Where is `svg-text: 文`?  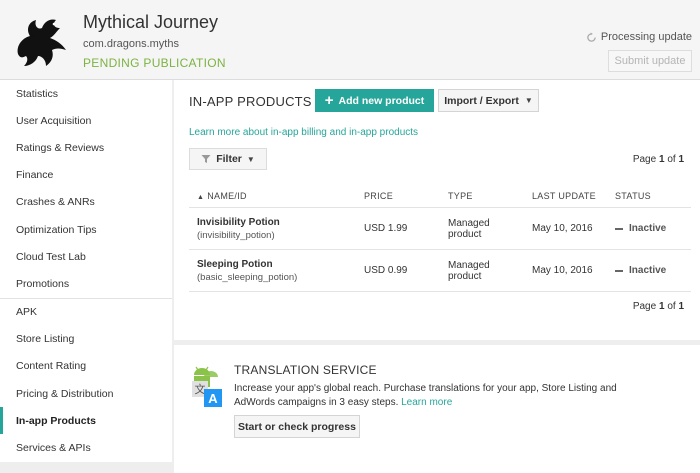 svg-text: 文 is located at coordinates (200, 389).